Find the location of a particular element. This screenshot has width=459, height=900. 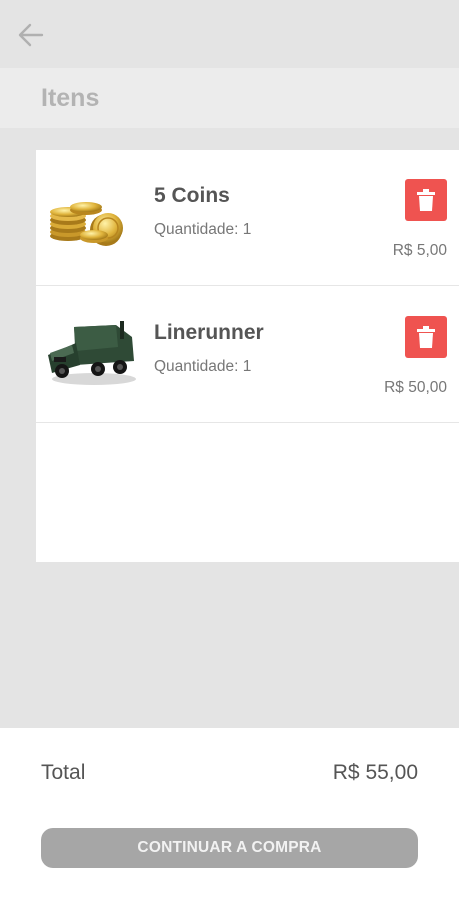

item-name: Linerunner is located at coordinates (209, 332).